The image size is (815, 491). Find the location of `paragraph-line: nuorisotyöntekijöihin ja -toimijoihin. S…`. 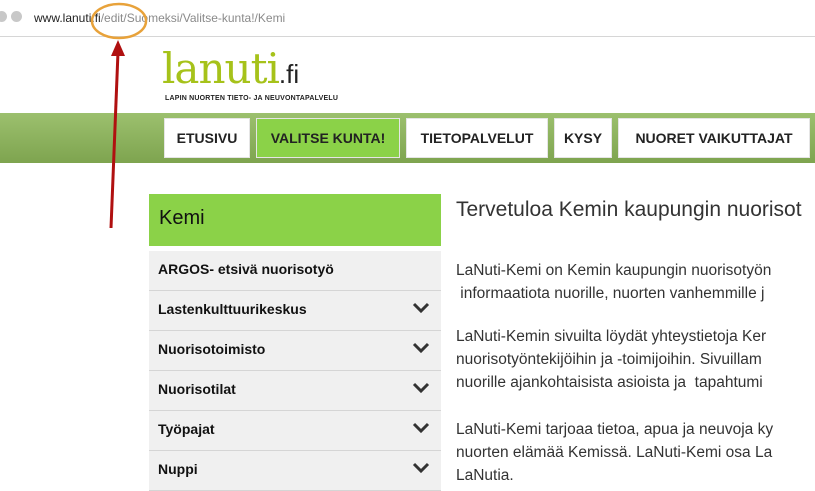

paragraph-line: nuorisotyöntekijöihin ja -toimijoihin. S… is located at coordinates (609, 359).